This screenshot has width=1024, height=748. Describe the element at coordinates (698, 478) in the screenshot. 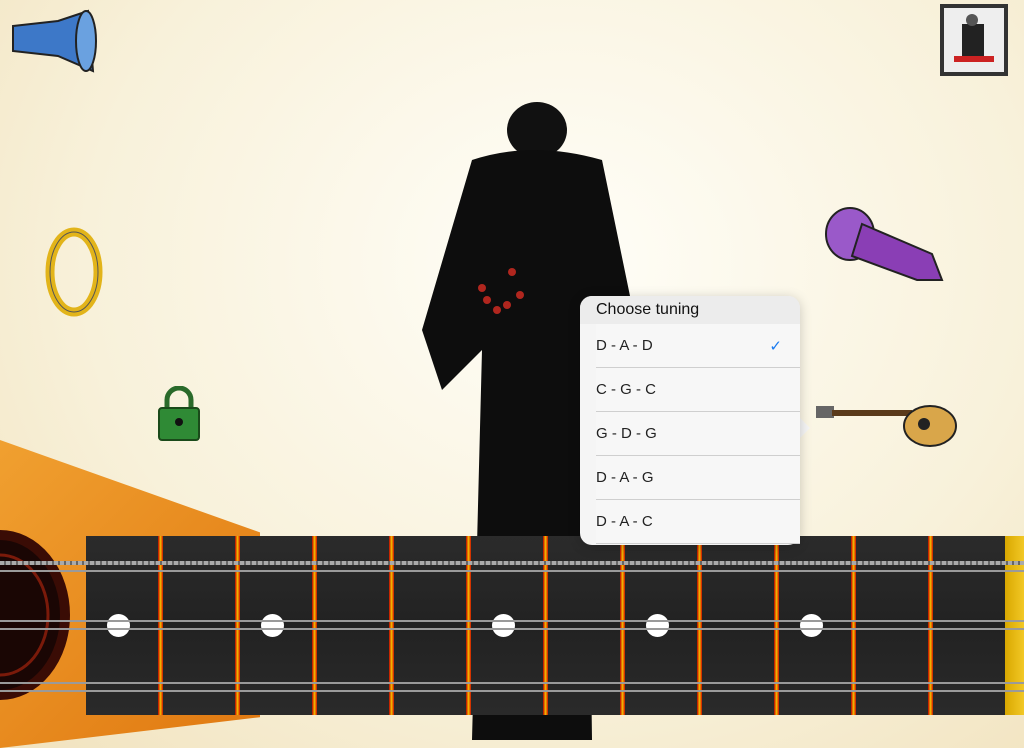

I see `tuning-option: D - A - G` at that location.